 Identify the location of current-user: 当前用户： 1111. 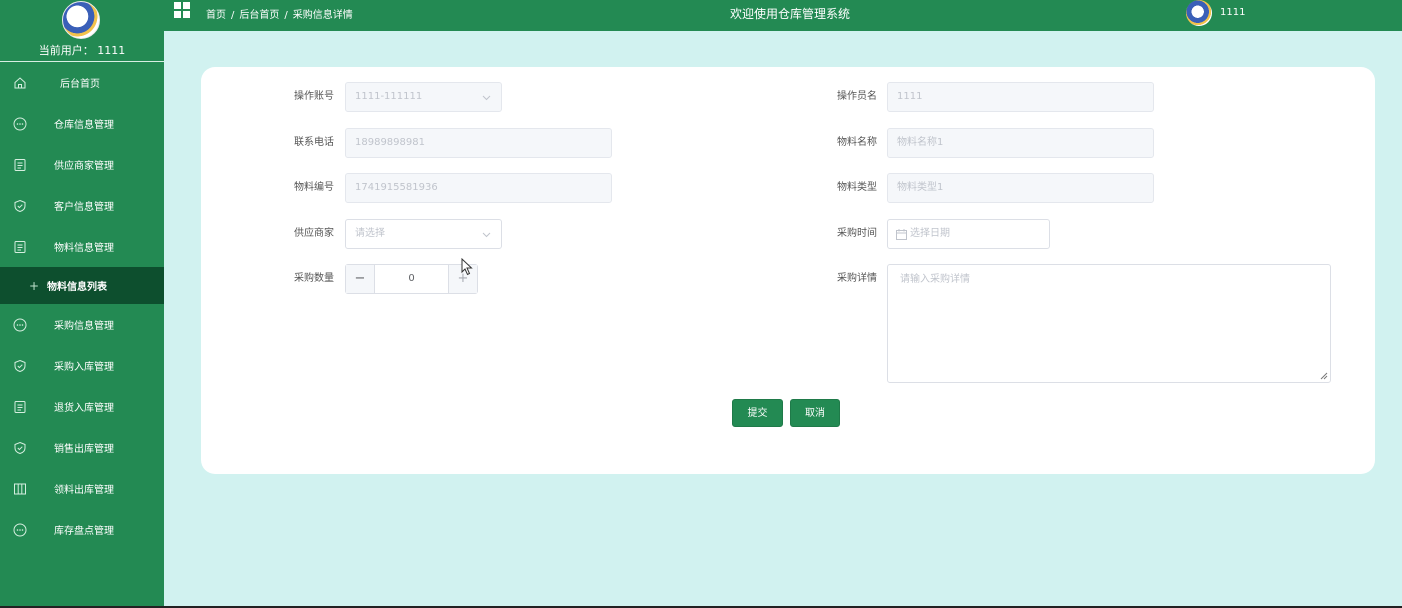
(82, 50).